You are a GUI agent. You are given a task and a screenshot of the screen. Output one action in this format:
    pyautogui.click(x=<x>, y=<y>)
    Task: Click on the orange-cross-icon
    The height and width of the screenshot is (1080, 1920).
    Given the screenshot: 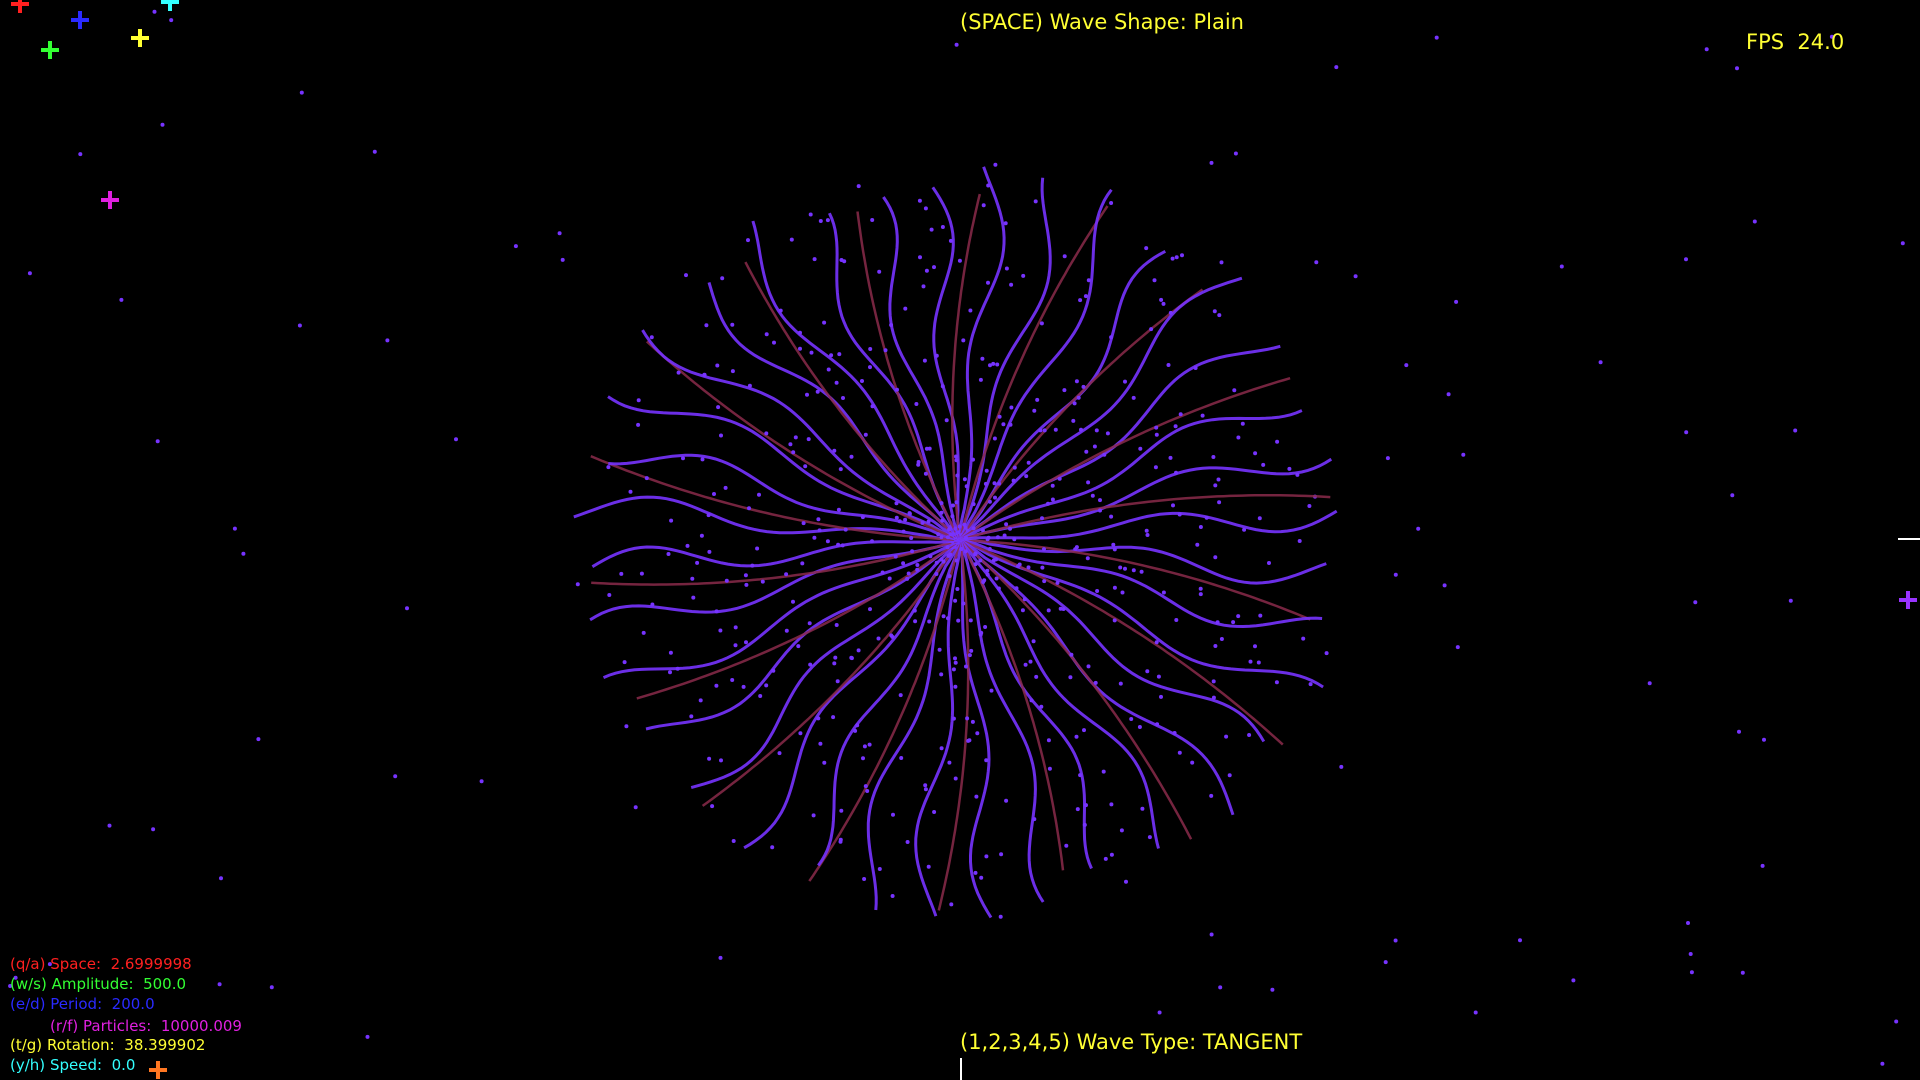 What is the action you would take?
    pyautogui.click(x=158, y=1070)
    